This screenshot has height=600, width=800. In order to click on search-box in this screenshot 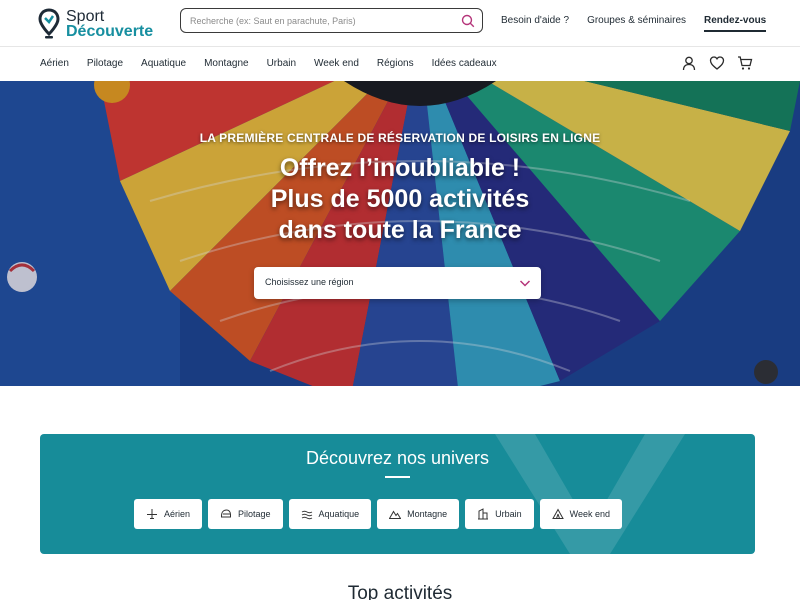, I will do `click(331, 20)`.